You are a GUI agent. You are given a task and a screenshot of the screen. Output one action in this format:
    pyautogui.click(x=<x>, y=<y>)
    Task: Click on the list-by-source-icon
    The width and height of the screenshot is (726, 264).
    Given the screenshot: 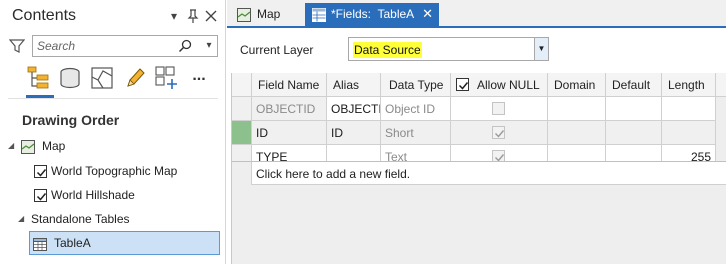 What is the action you would take?
    pyautogui.click(x=70, y=78)
    